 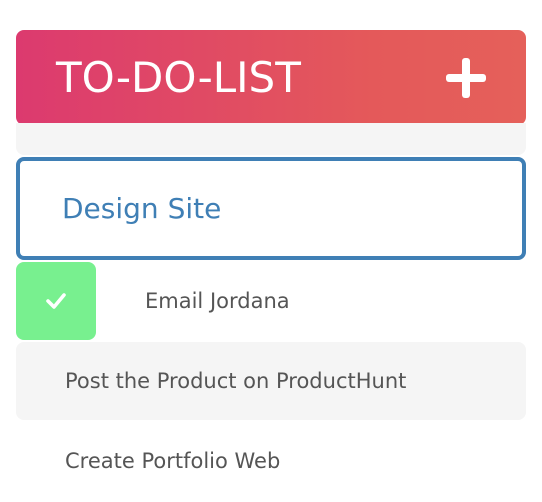 I want to click on add-task-button, so click(x=466, y=77).